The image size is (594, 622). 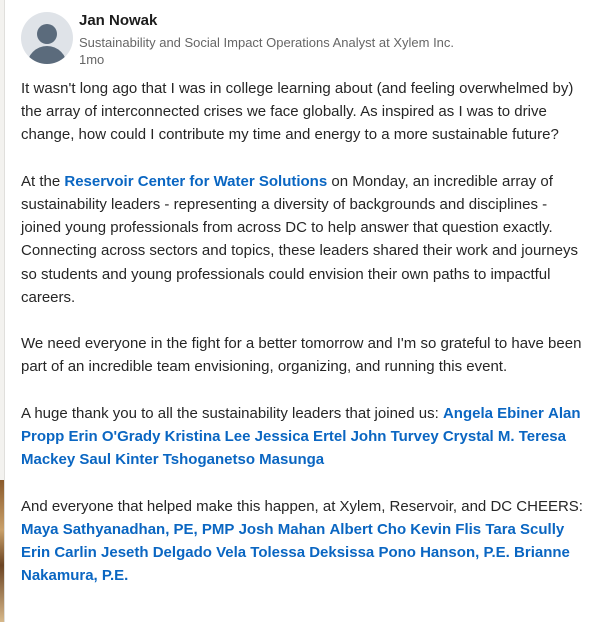 I want to click on leader-mention: Crystal M., so click(x=479, y=436).